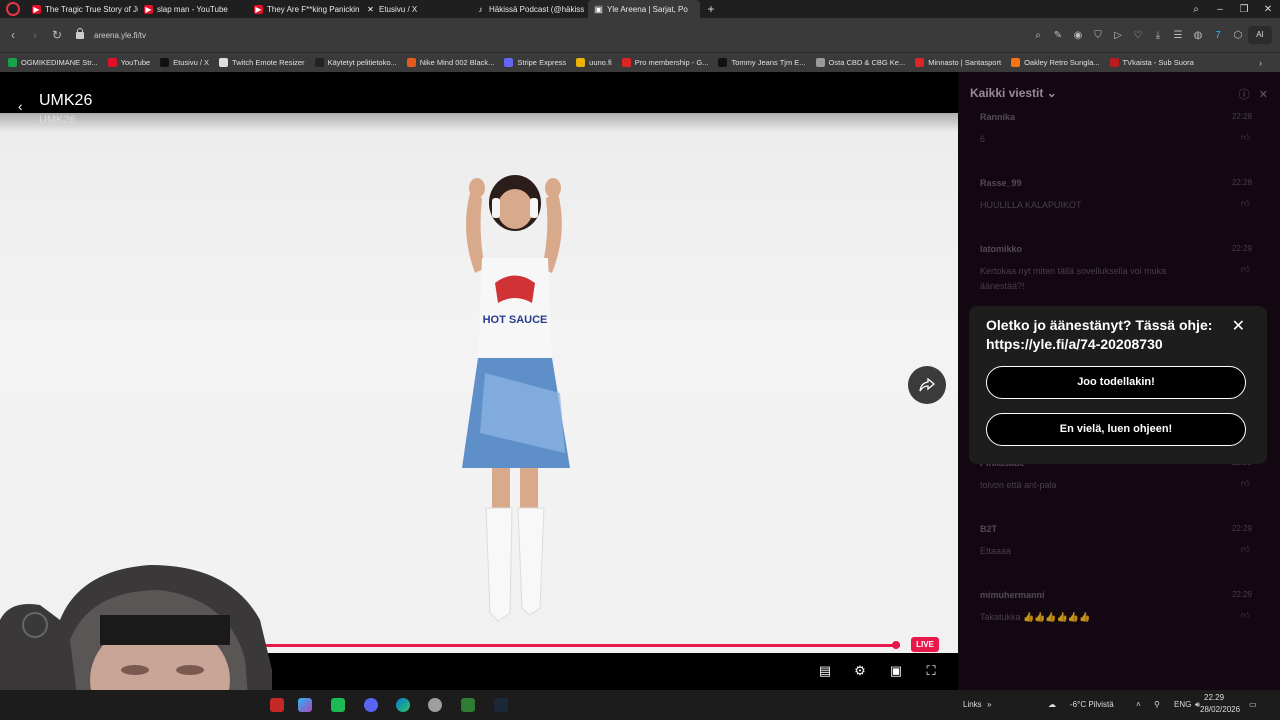  Describe the element at coordinates (1138, 35) in the screenshot. I see `heart-icon: ♡` at that location.